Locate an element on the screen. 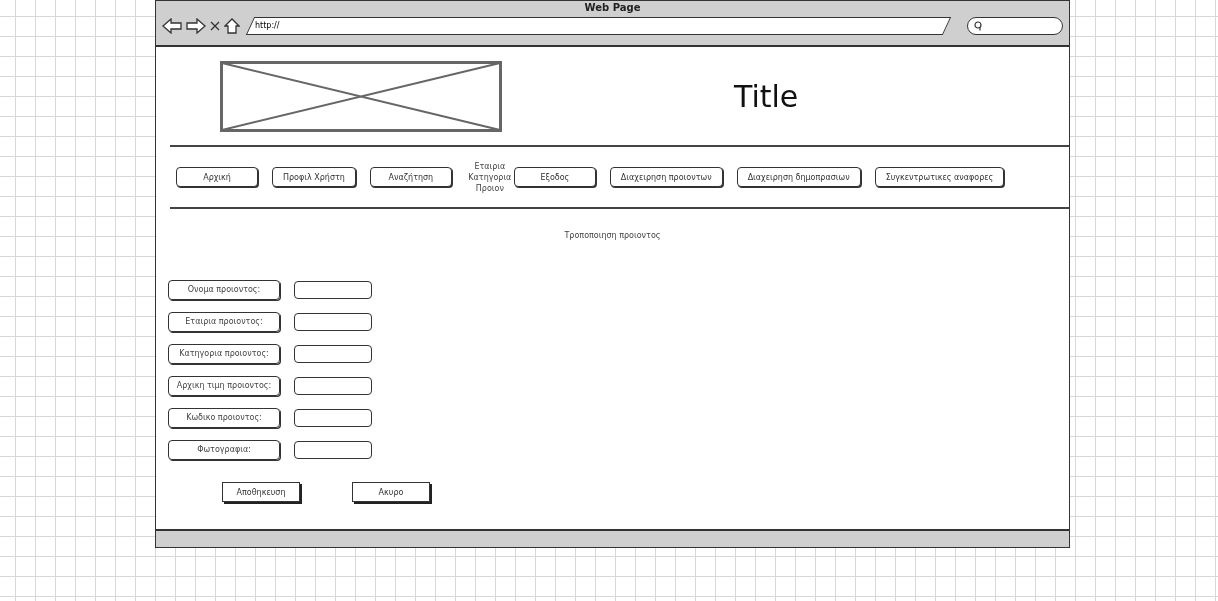  page-title: Title is located at coordinates (766, 96).